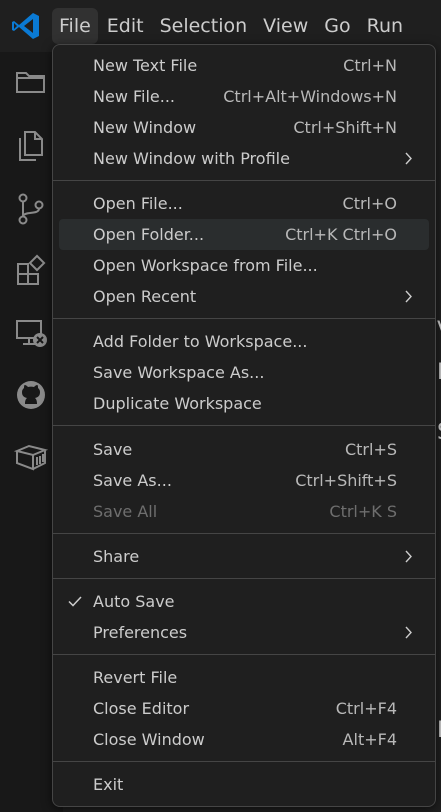  Describe the element at coordinates (244, 708) in the screenshot. I see `menu-item-close-editor: Close Editor Ctrl+F4` at that location.